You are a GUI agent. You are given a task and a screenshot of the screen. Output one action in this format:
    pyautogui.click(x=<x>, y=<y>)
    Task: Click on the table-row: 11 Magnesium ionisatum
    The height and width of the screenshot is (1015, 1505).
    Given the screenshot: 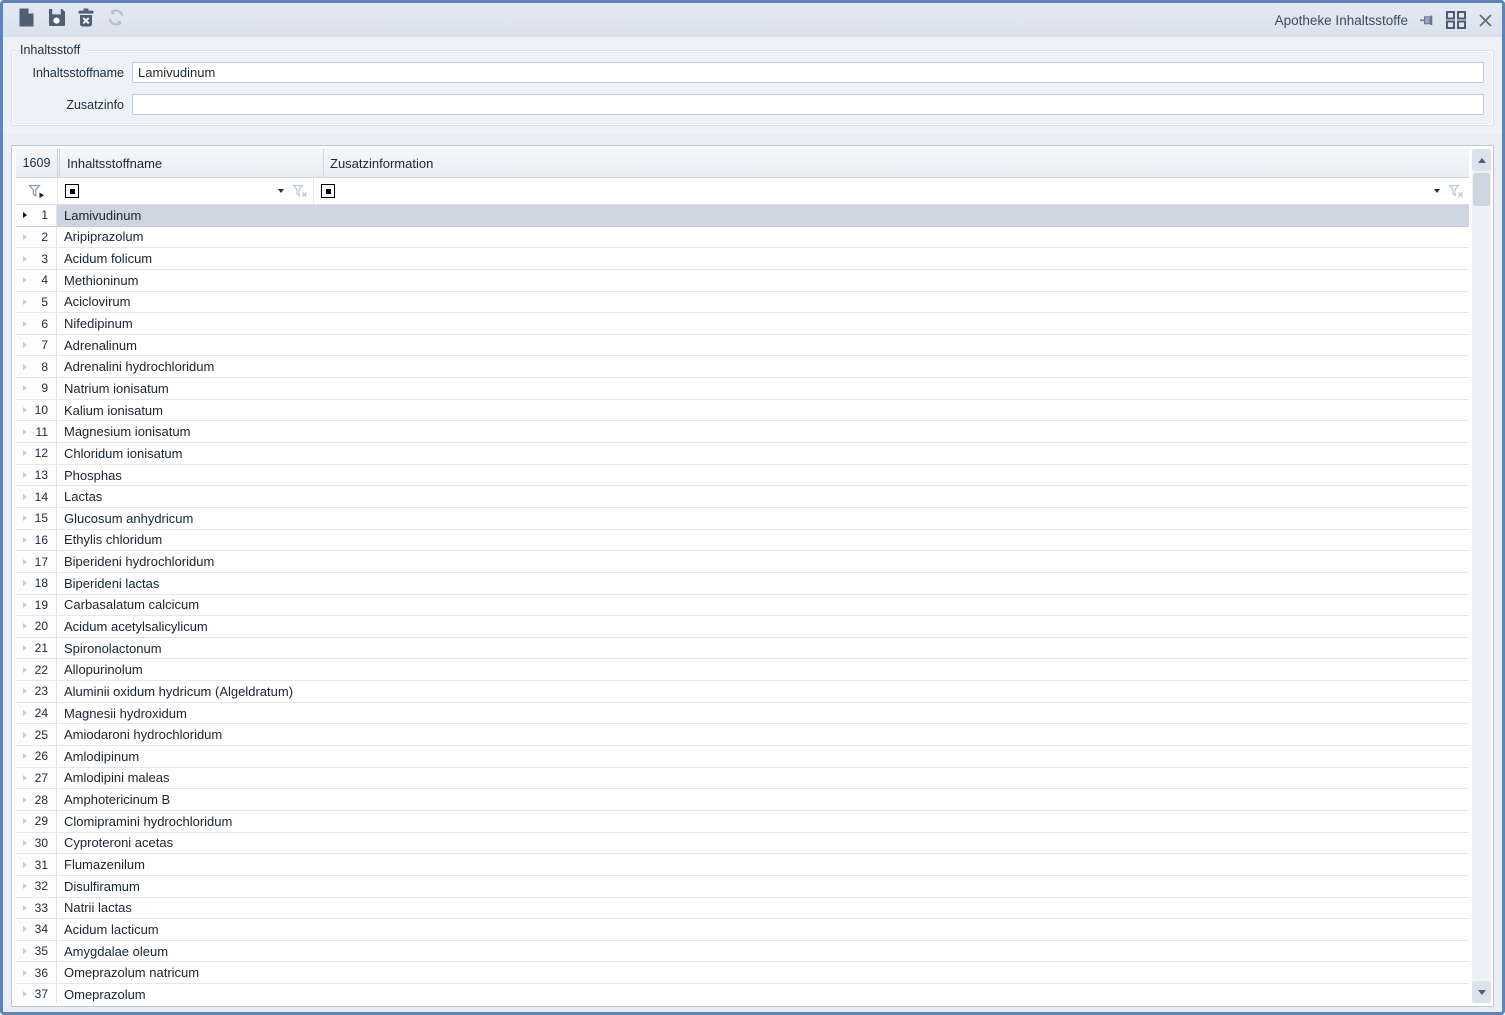 What is the action you would take?
    pyautogui.click(x=742, y=432)
    